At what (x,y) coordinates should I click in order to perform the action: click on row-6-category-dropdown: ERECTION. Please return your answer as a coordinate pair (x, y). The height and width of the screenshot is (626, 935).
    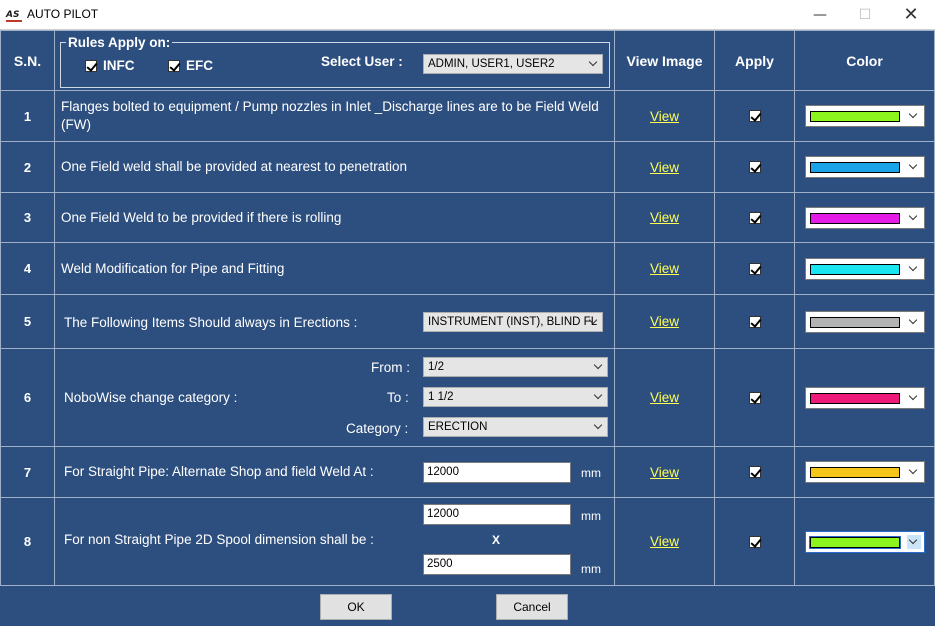
    Looking at the image, I should click on (515, 427).